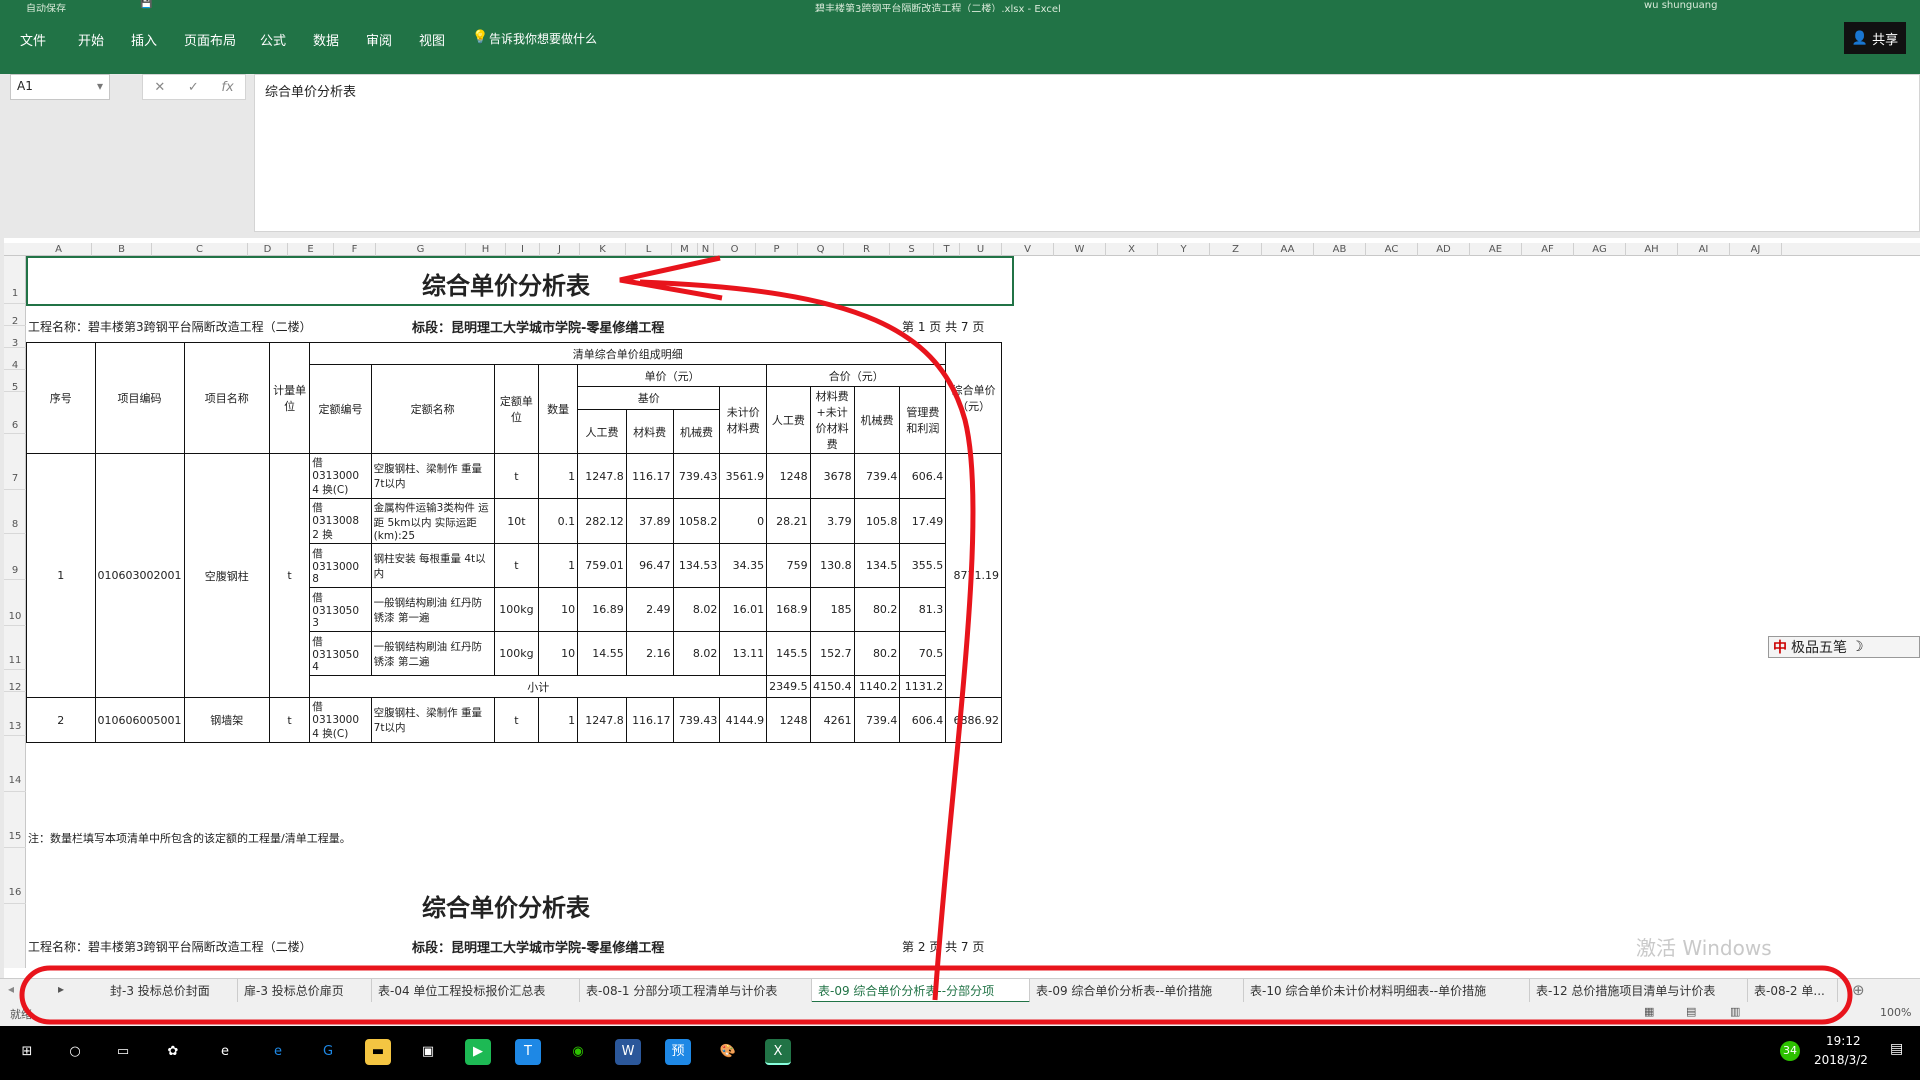  What do you see at coordinates (1387, 991) in the screenshot?
I see `sheet-tab: 表-10 综合单价未计价材料明细表--单价措施` at bounding box center [1387, 991].